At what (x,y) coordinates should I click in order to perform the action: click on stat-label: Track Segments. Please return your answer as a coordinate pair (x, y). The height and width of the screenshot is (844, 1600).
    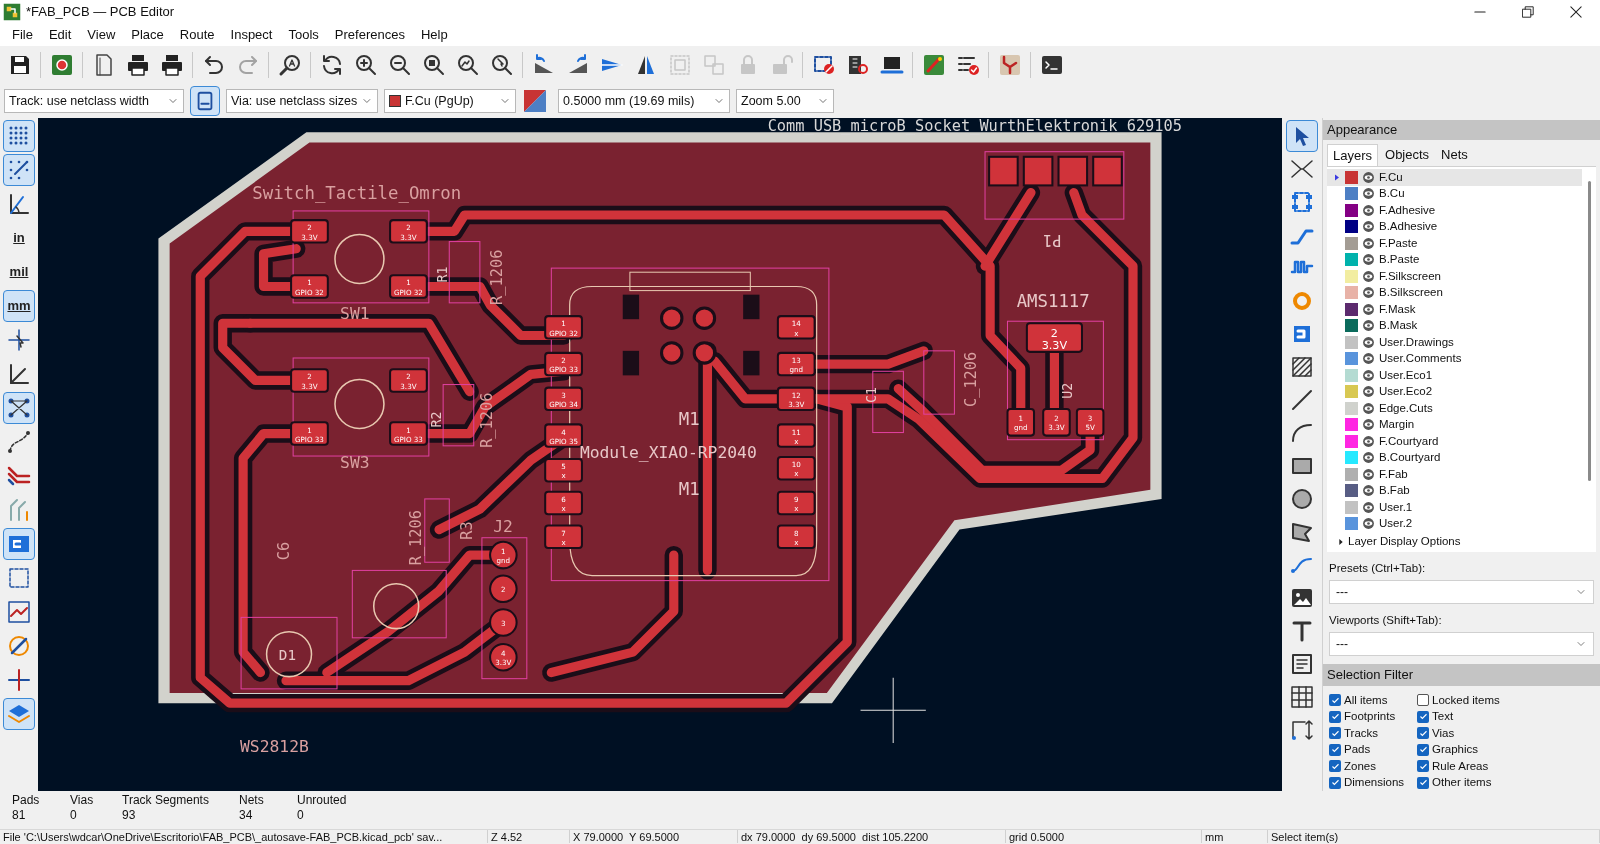
    Looking at the image, I should click on (166, 800).